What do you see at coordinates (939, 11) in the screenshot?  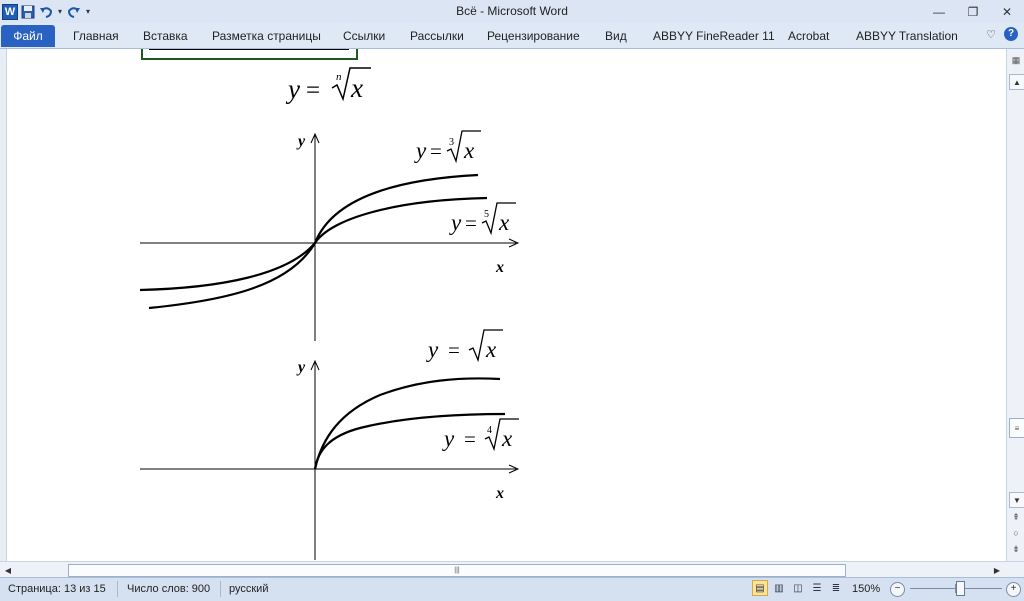 I see `minimize-button: —` at bounding box center [939, 11].